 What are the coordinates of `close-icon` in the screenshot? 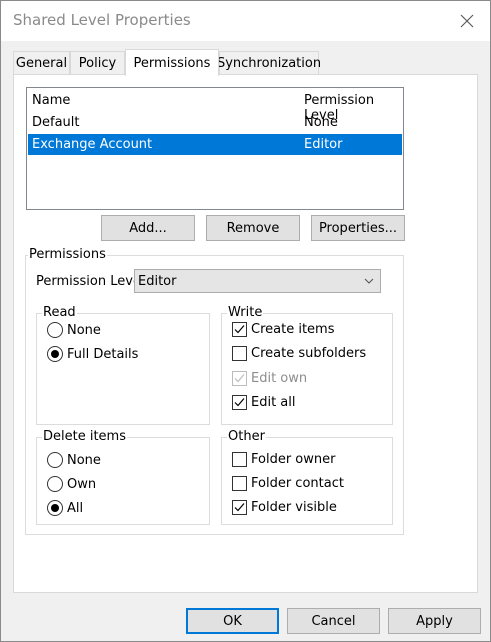 It's located at (467, 21).